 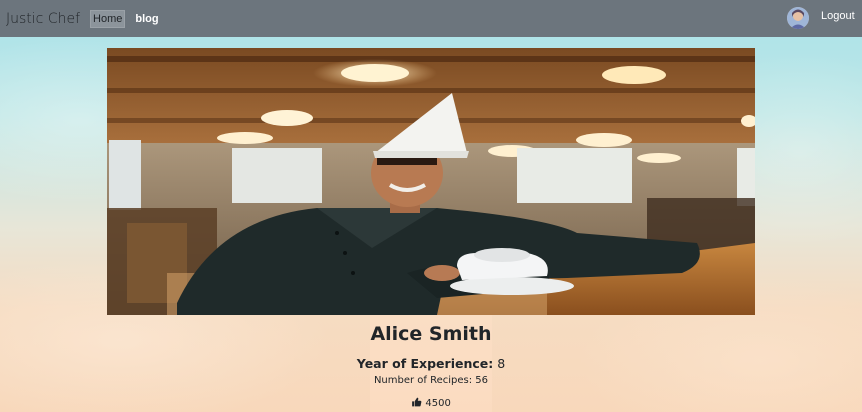 I want to click on experience-line: Year of Experience: 8, so click(x=431, y=363).